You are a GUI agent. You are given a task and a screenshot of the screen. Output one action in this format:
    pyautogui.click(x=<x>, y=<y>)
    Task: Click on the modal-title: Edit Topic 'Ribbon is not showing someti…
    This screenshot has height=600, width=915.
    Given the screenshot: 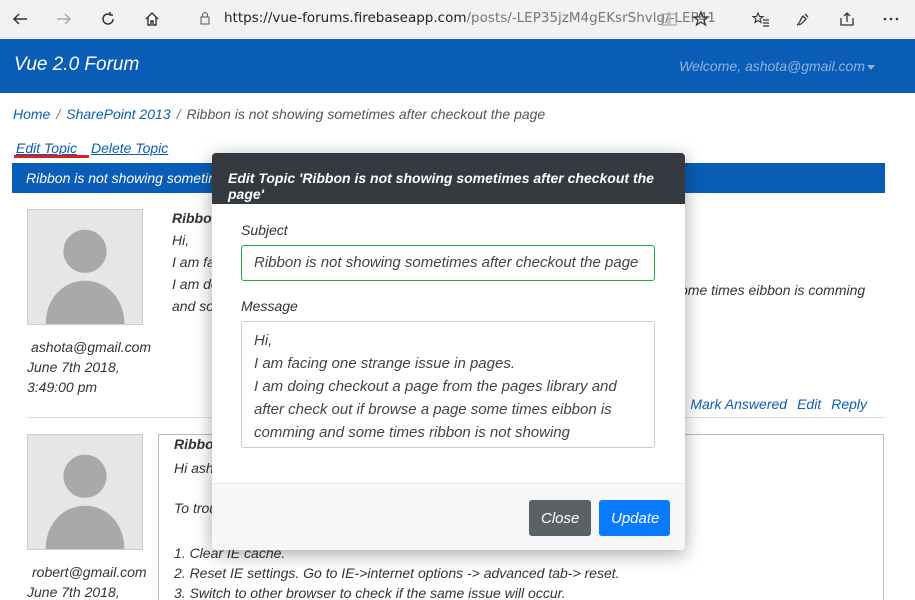 What is the action you would take?
    pyautogui.click(x=448, y=178)
    